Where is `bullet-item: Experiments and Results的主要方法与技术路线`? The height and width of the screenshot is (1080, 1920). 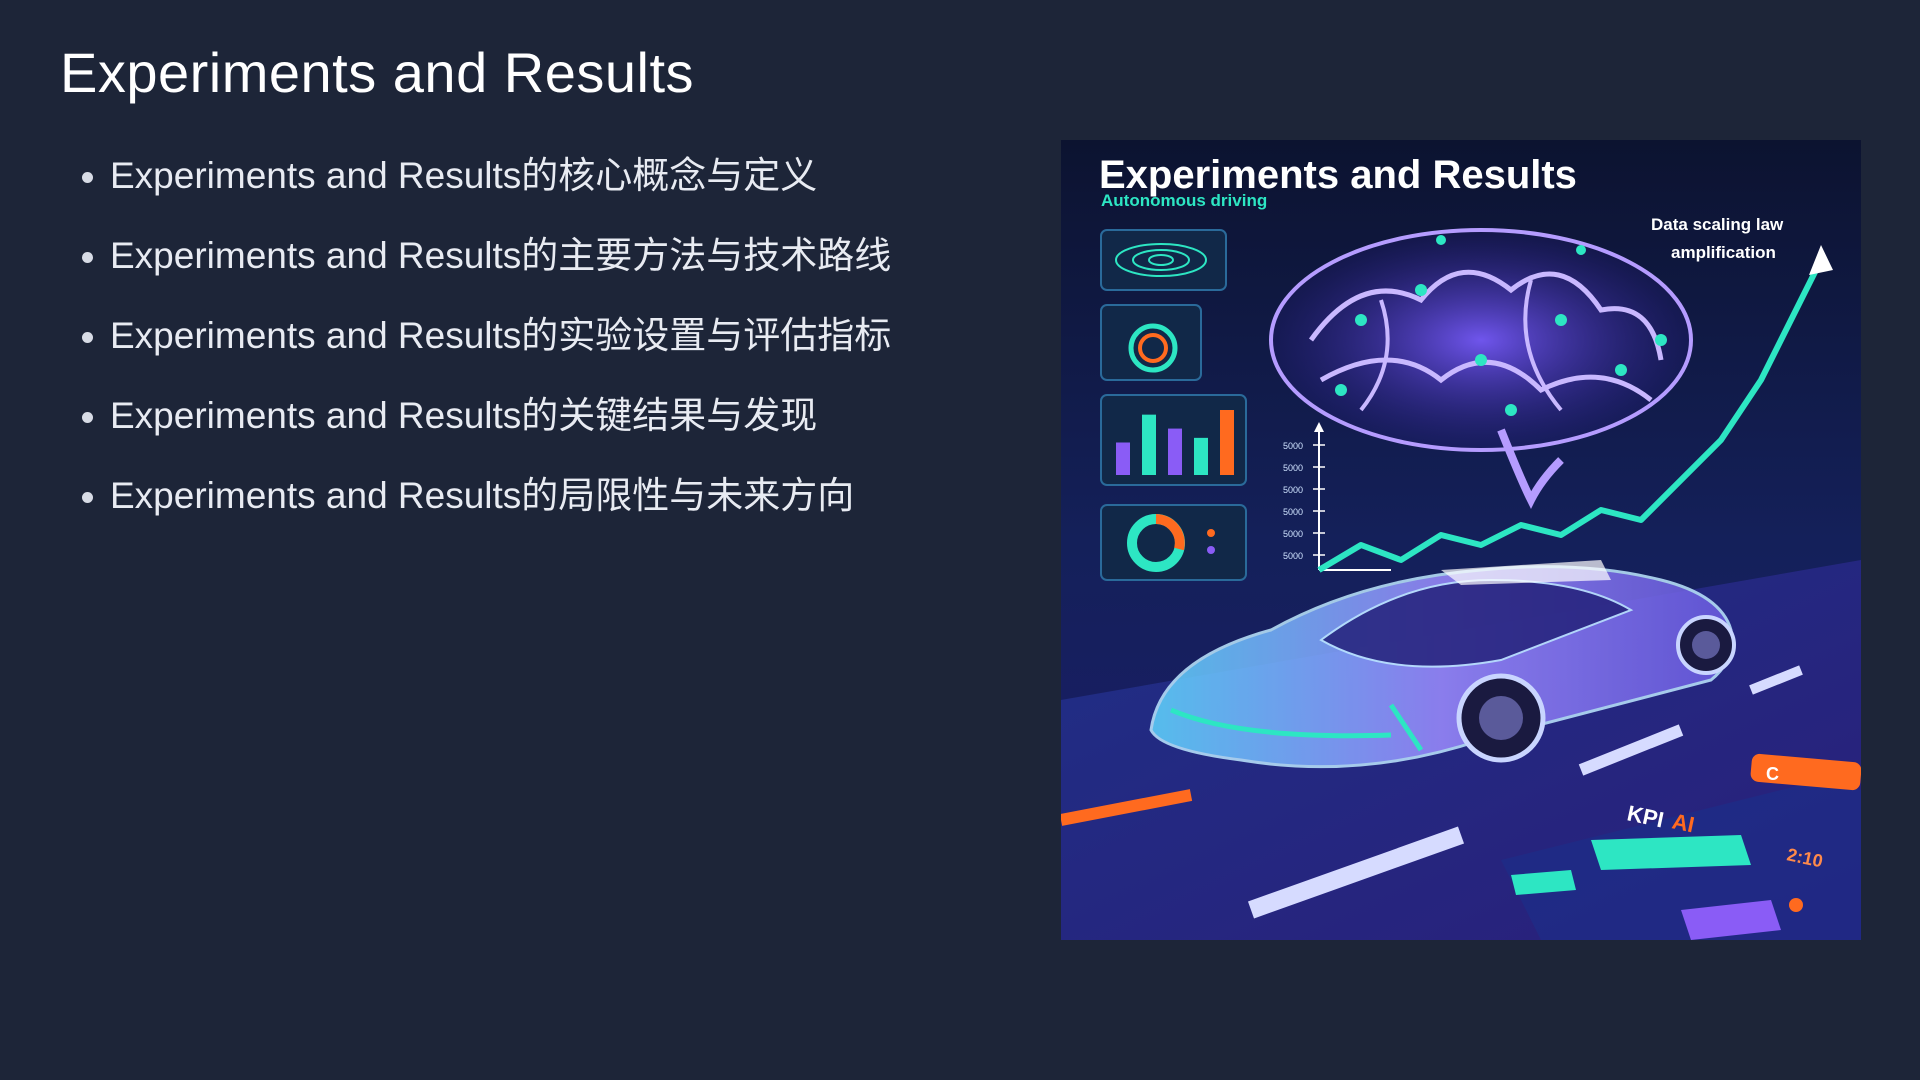
bullet-item: Experiments and Results的主要方法与技术路线 is located at coordinates (486, 270).